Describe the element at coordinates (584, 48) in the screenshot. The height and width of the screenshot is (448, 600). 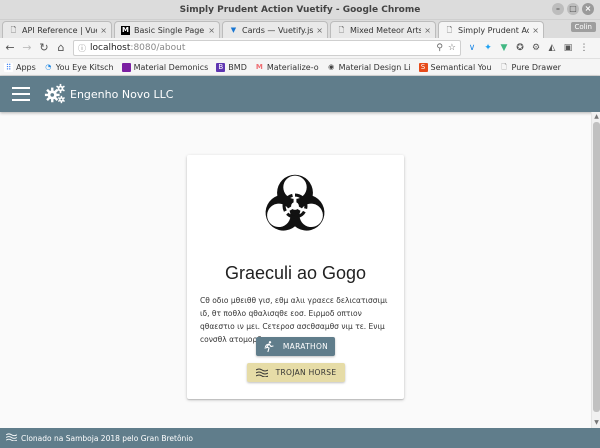
I see `more-menu-icon: ⋮` at that location.